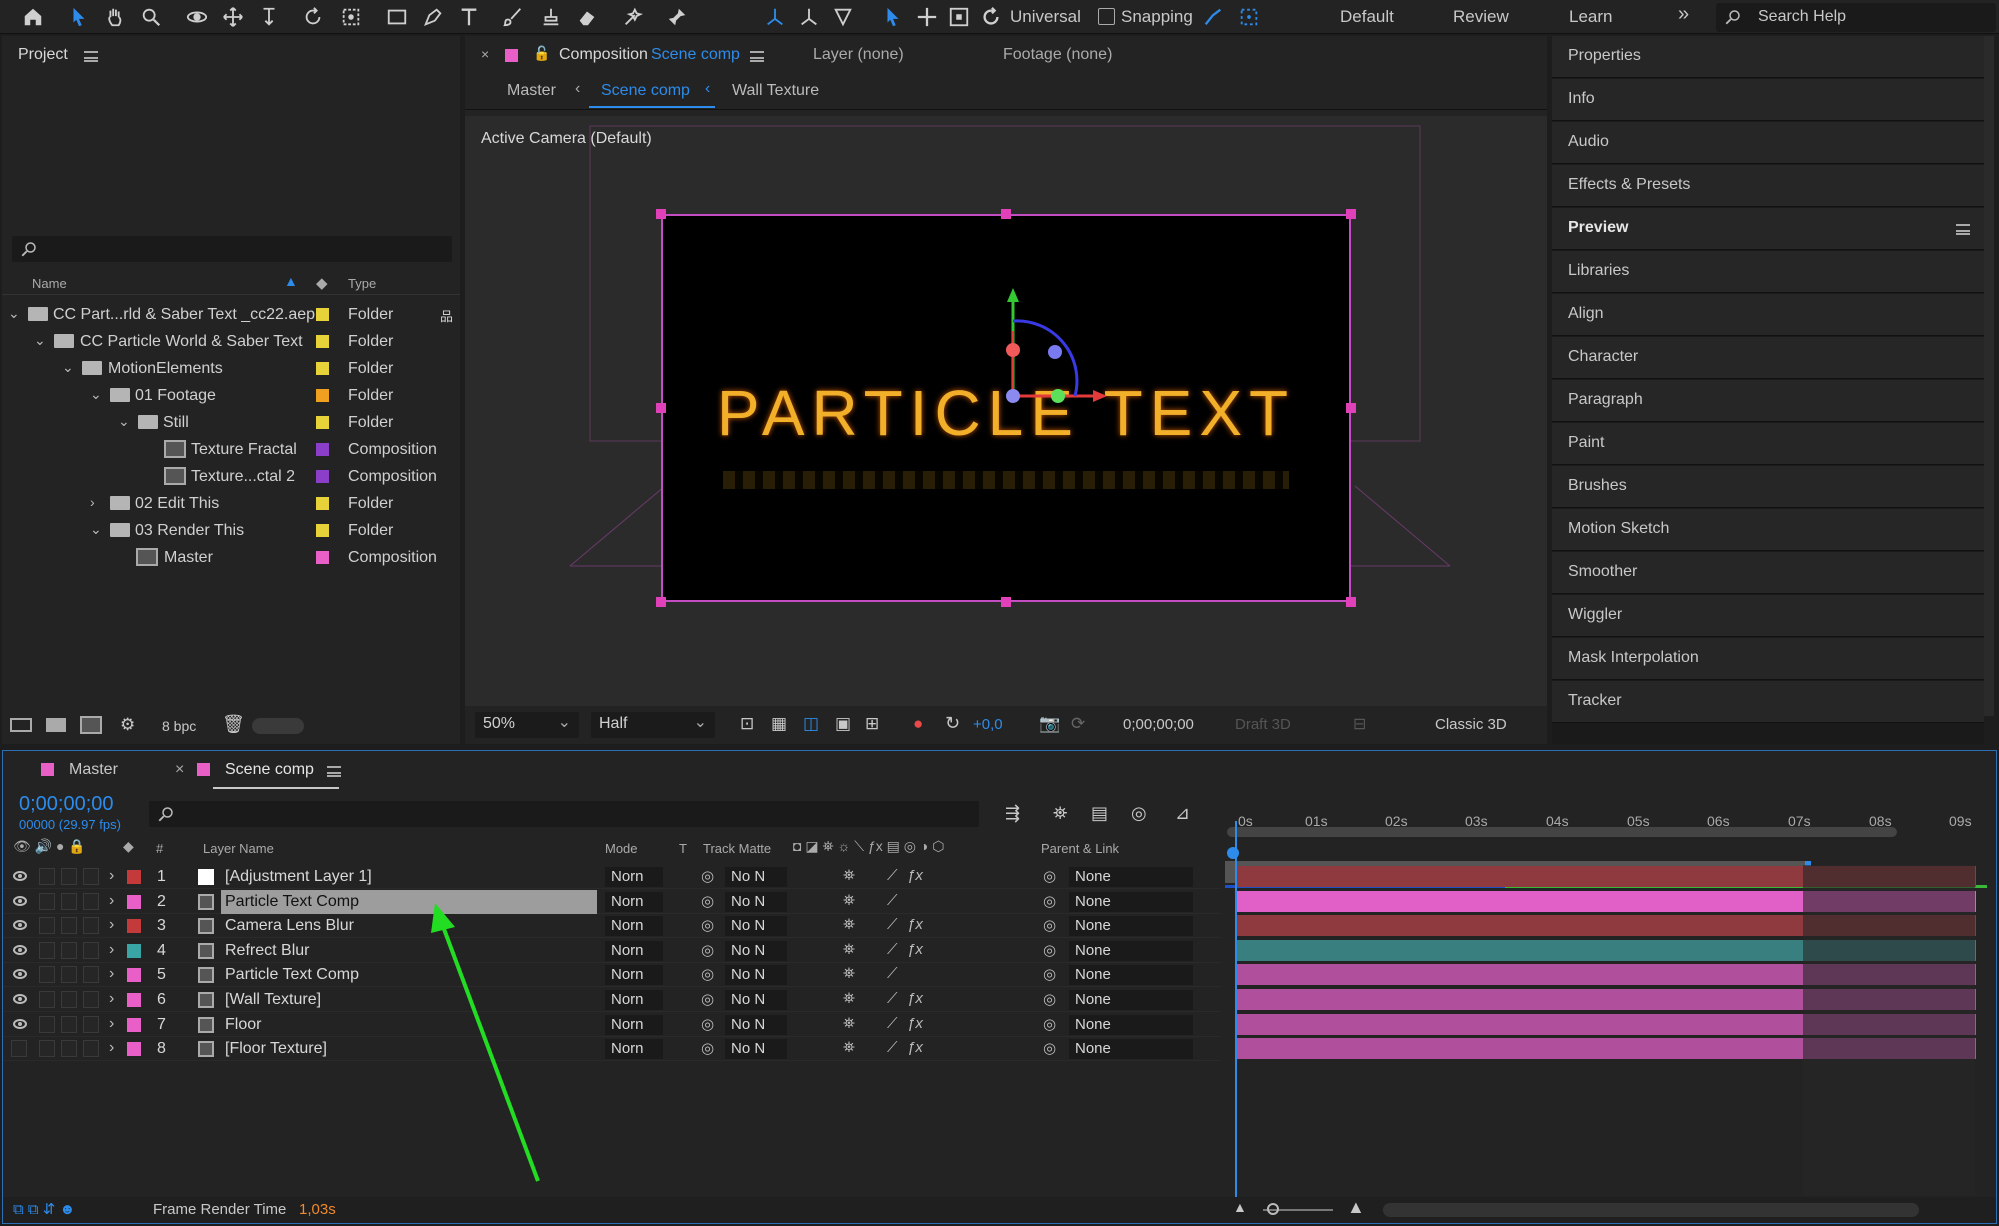  I want to click on panel-paint: Paint, so click(1768, 444).